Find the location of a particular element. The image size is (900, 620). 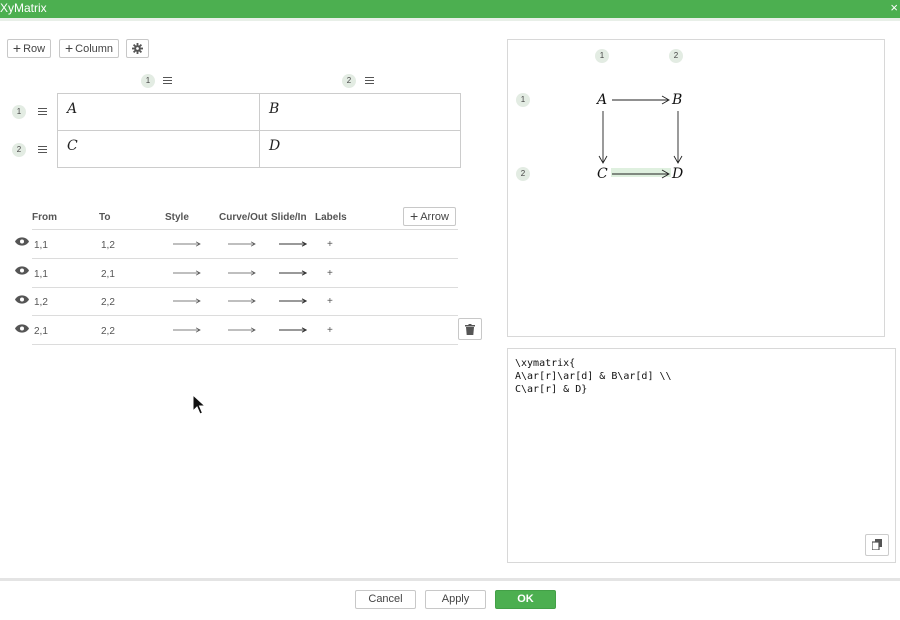

header-from: From is located at coordinates (44, 217).